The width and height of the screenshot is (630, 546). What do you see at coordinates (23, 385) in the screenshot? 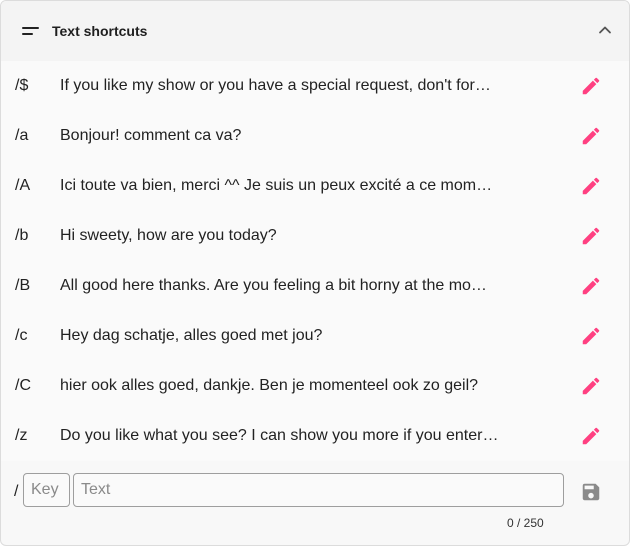
I see `shortcut-key: /C` at bounding box center [23, 385].